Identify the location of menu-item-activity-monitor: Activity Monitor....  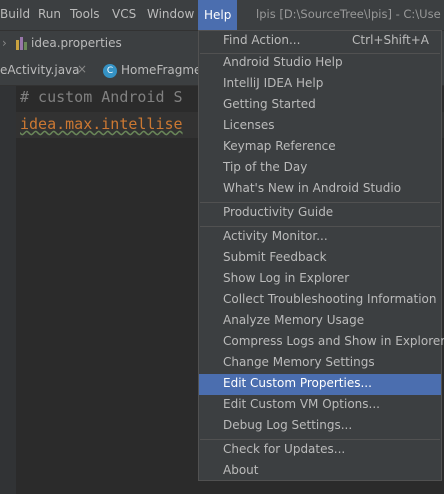
(320, 237).